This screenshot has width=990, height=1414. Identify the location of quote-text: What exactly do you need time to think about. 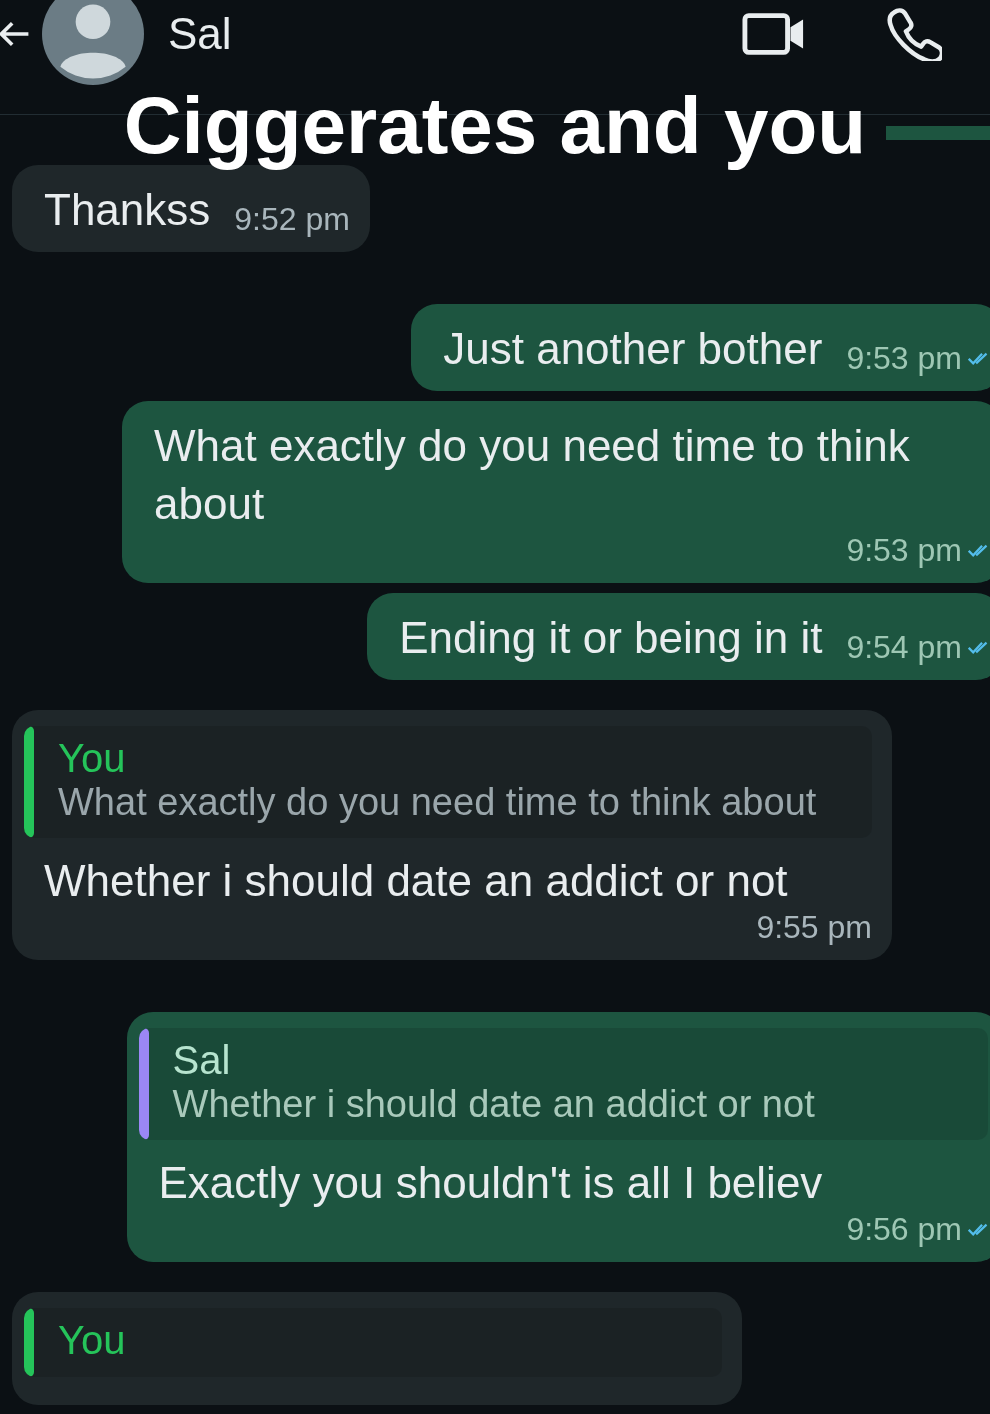
(437, 802).